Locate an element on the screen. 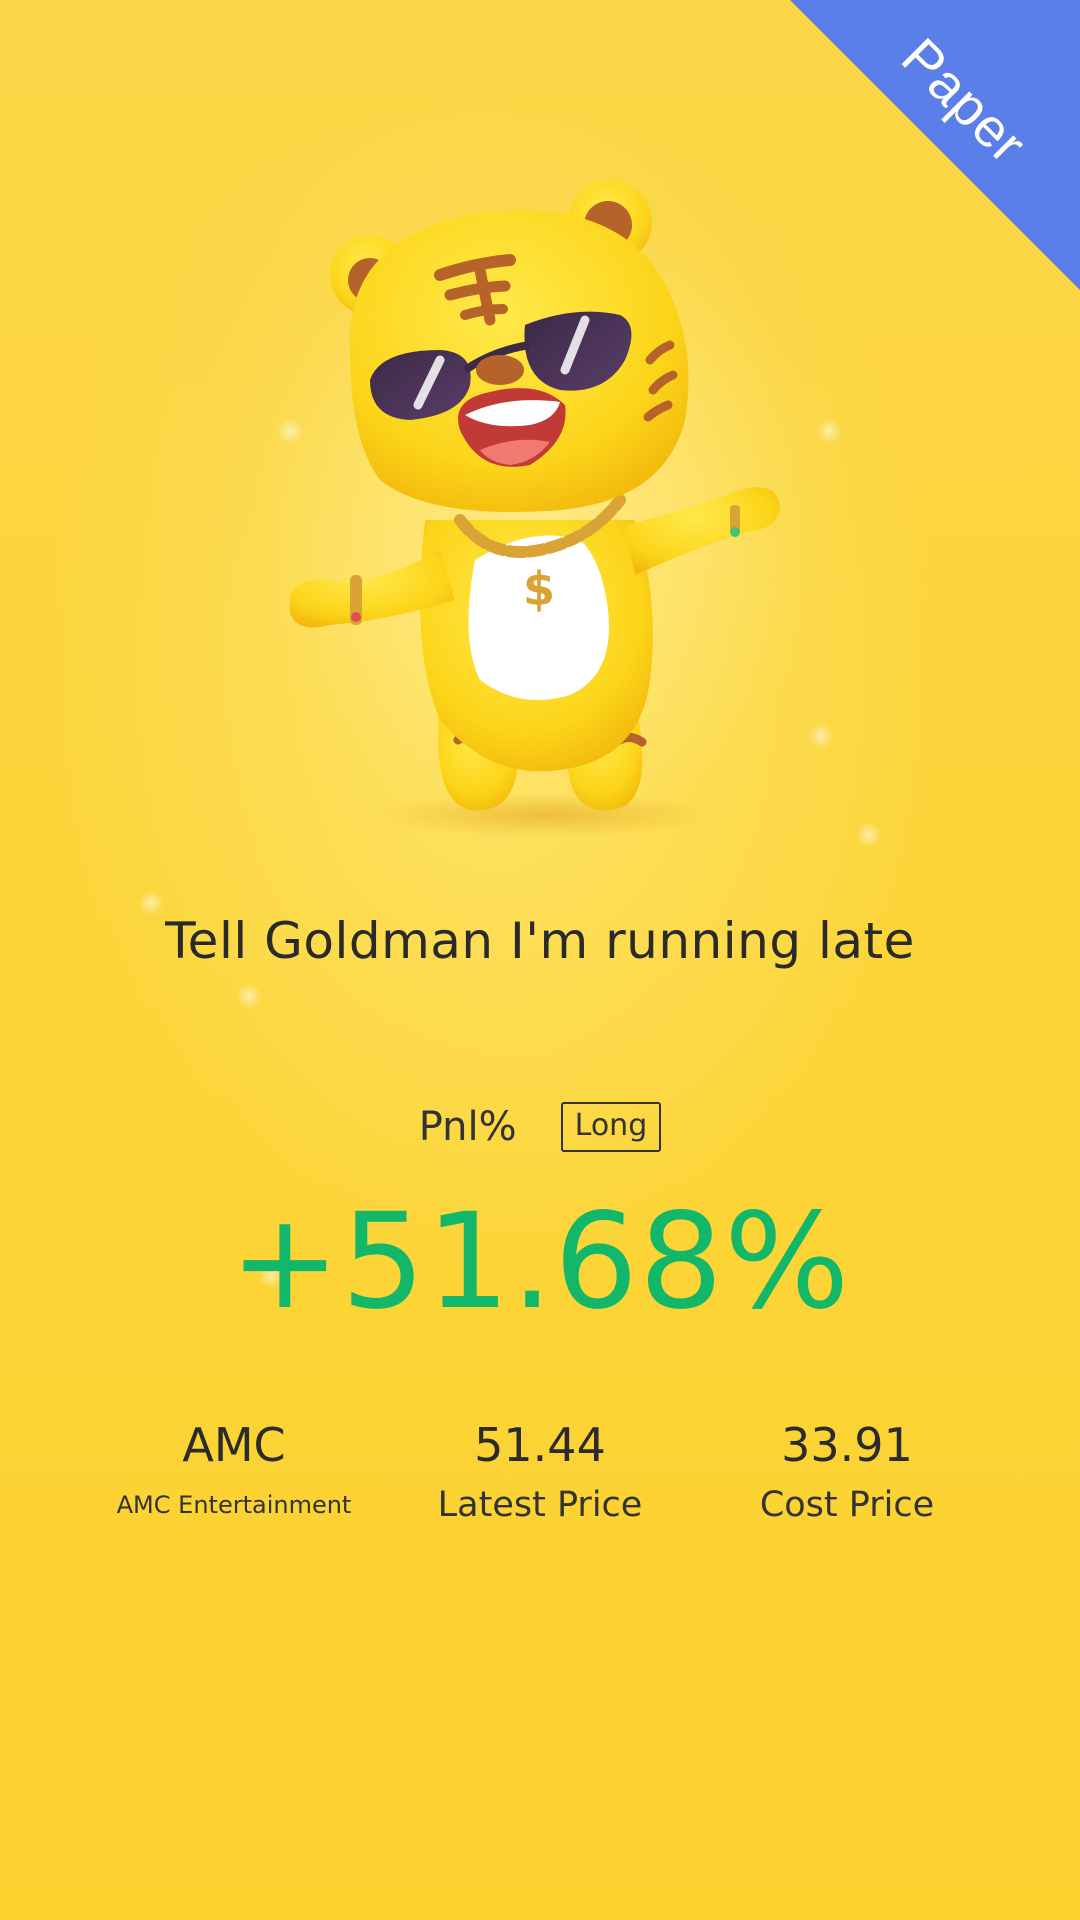  stat-latest-price: 51.44 Latest Price is located at coordinates (540, 1470).